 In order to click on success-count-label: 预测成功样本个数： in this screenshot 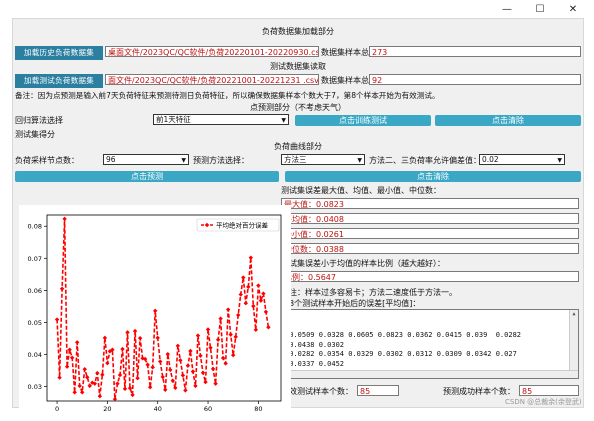, I will do `click(479, 391)`.